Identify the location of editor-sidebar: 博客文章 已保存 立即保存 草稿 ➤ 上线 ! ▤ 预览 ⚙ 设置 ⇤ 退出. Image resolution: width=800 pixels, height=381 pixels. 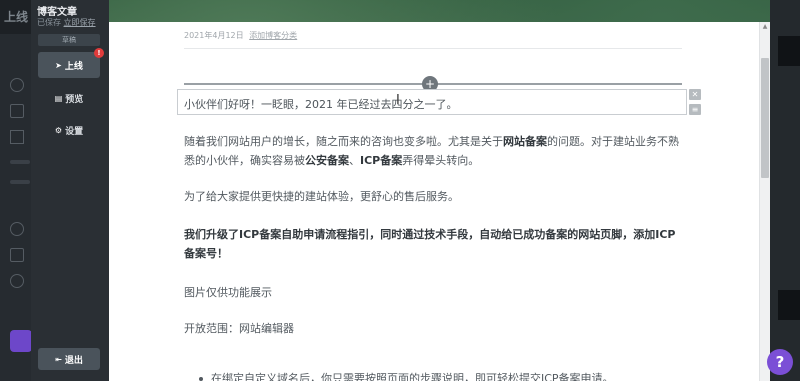
(70, 190).